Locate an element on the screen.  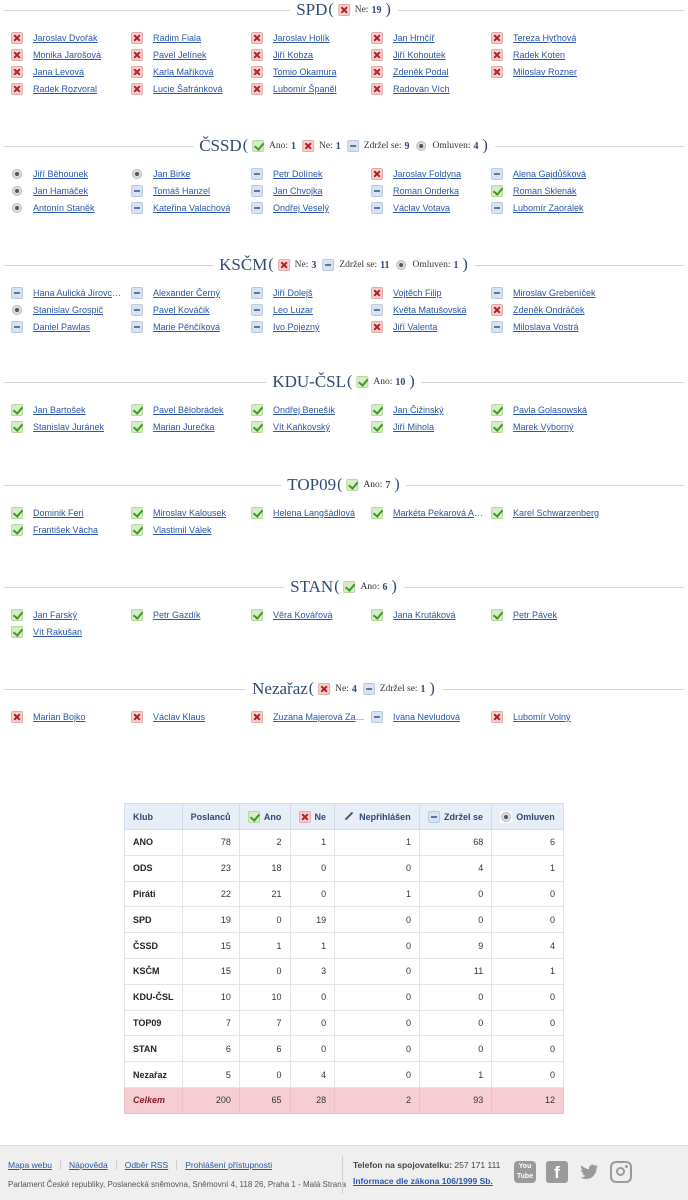
member-link: Zdeněk Ondráček is located at coordinates (549, 310).